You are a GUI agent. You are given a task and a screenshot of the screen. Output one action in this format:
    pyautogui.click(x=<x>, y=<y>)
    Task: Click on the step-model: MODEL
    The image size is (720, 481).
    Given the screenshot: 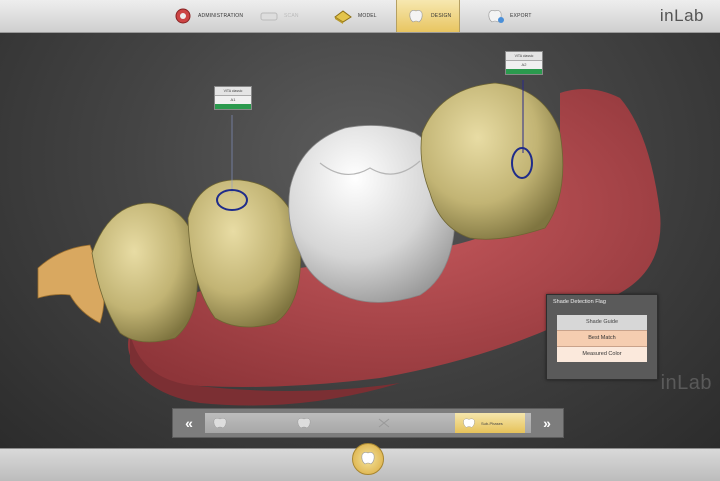 What is the action you would take?
    pyautogui.click(x=354, y=16)
    